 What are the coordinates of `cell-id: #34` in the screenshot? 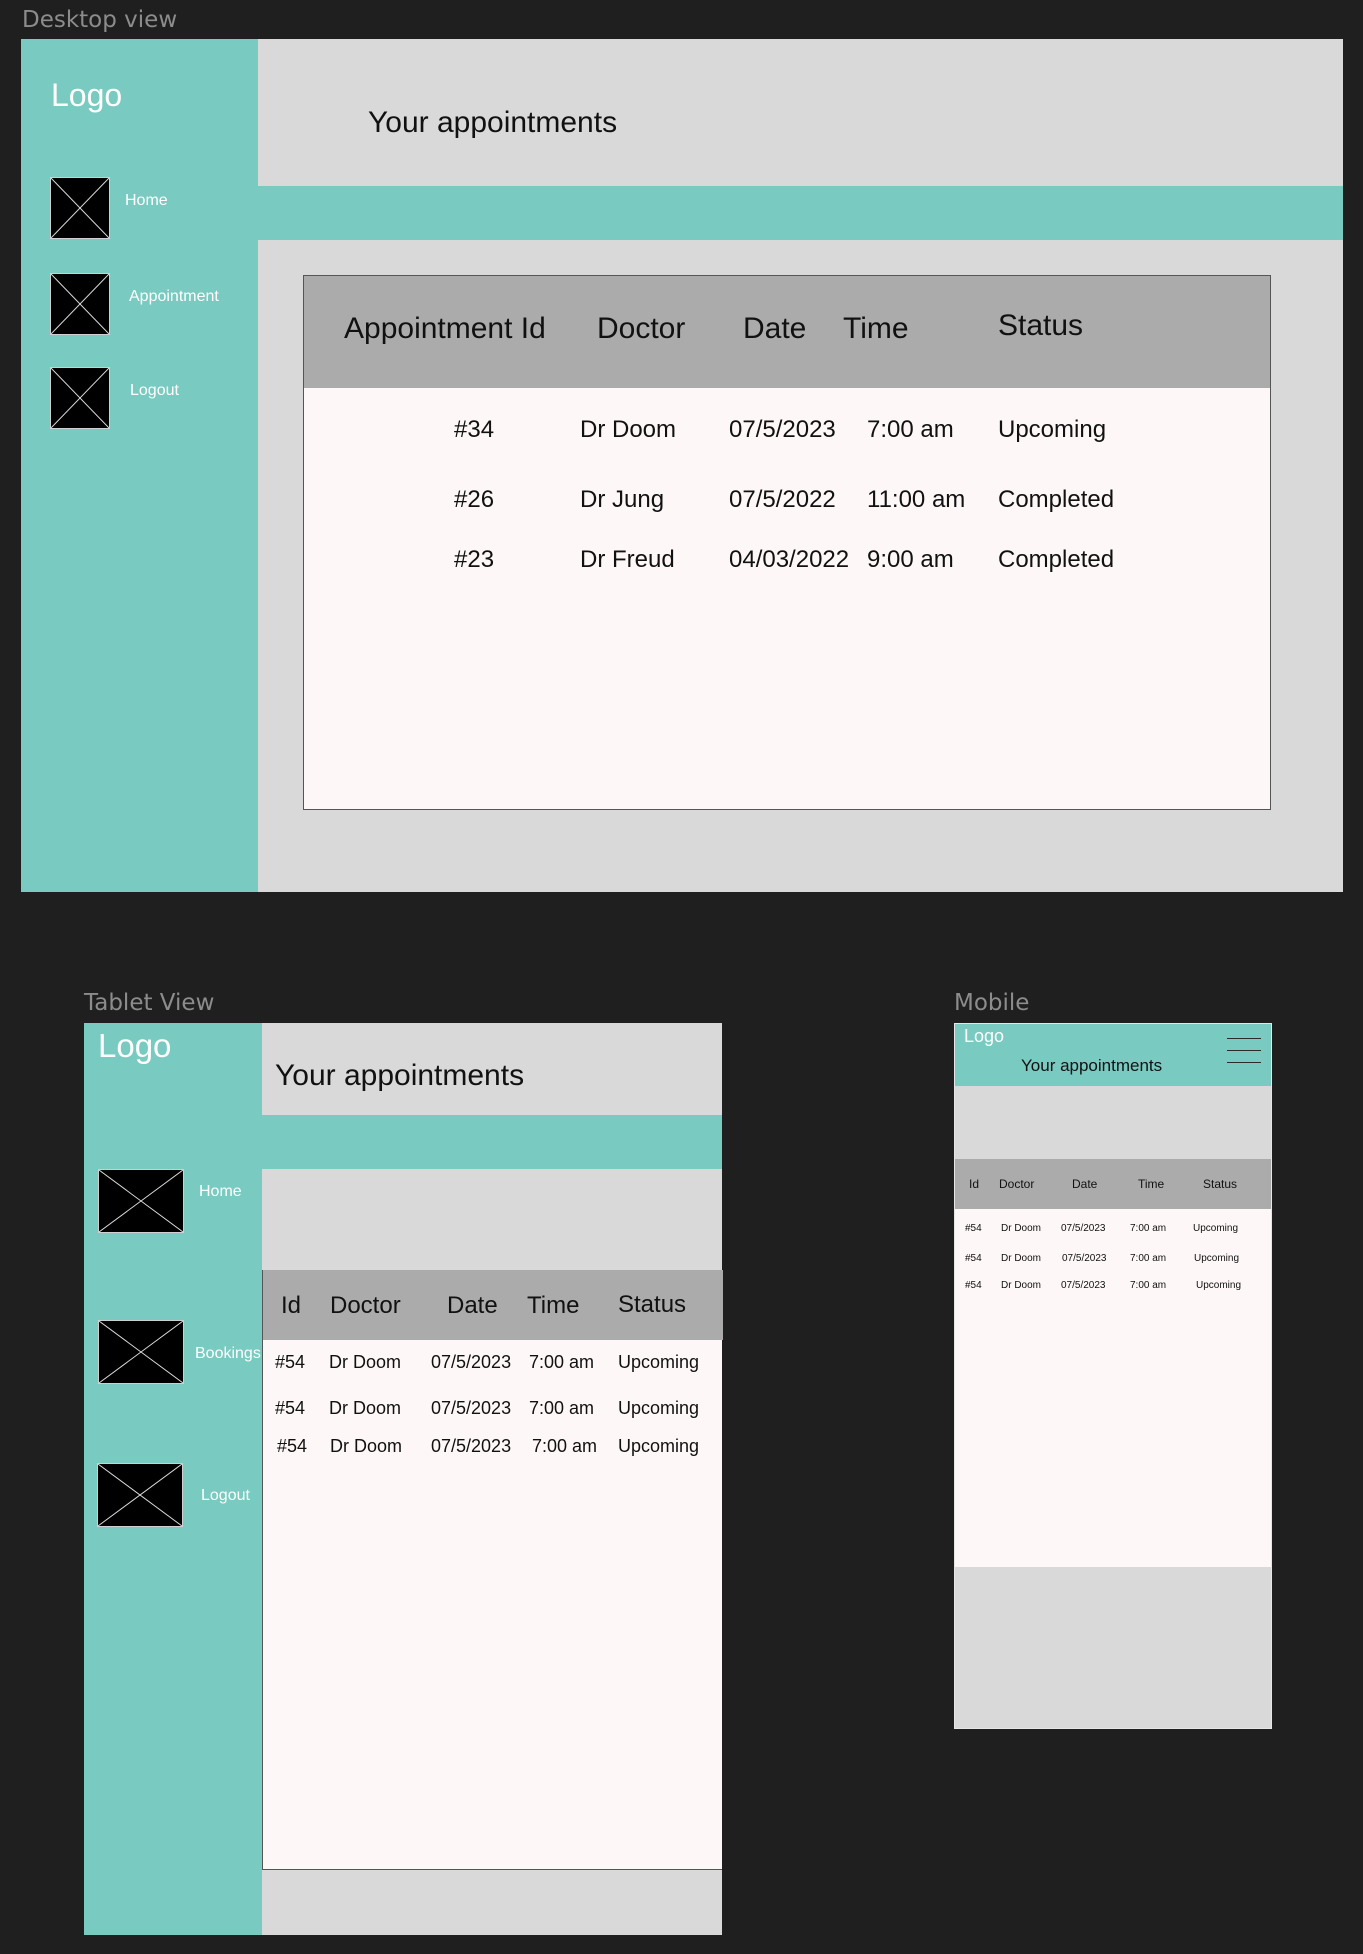 It's located at (474, 429).